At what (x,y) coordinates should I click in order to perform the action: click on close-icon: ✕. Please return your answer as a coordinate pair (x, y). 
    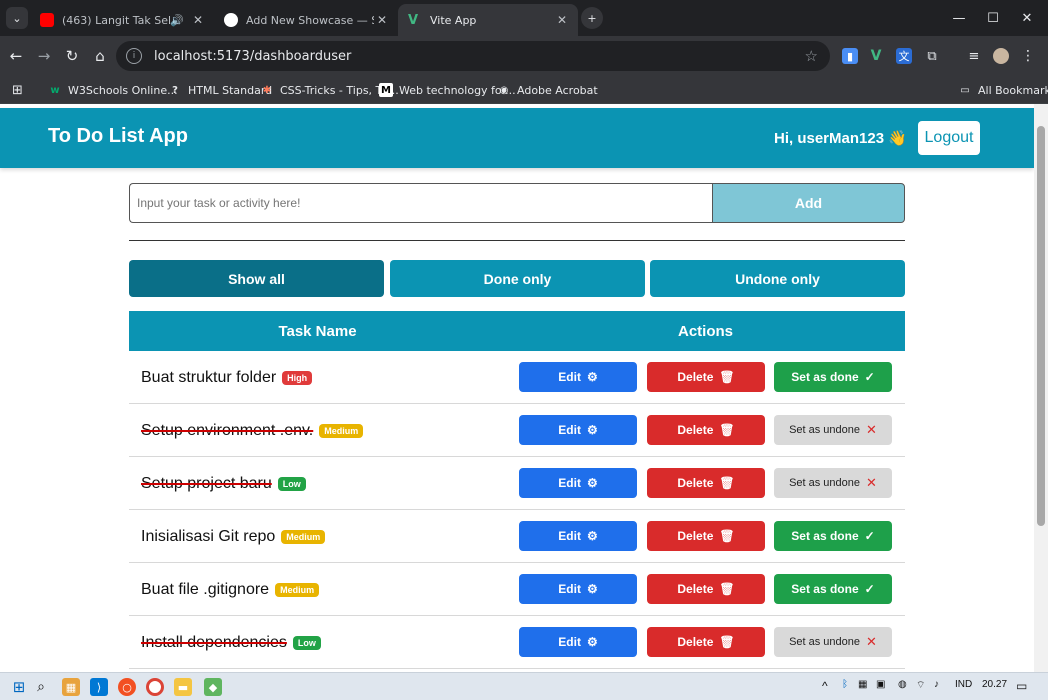
    Looking at the image, I should click on (871, 641).